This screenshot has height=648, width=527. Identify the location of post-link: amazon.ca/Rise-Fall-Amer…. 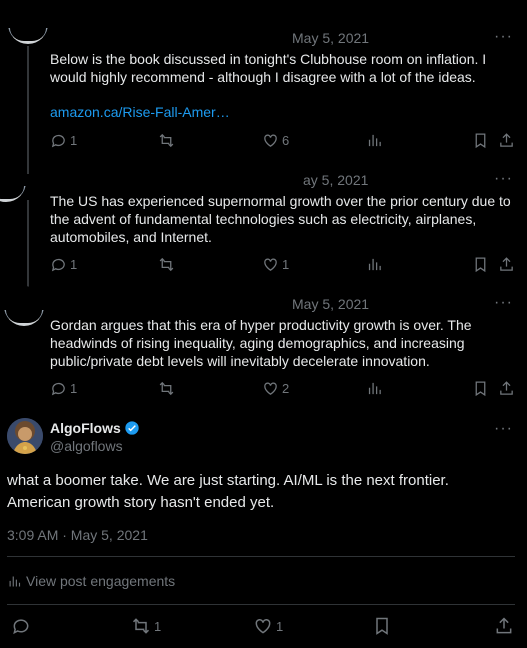
(281, 112).